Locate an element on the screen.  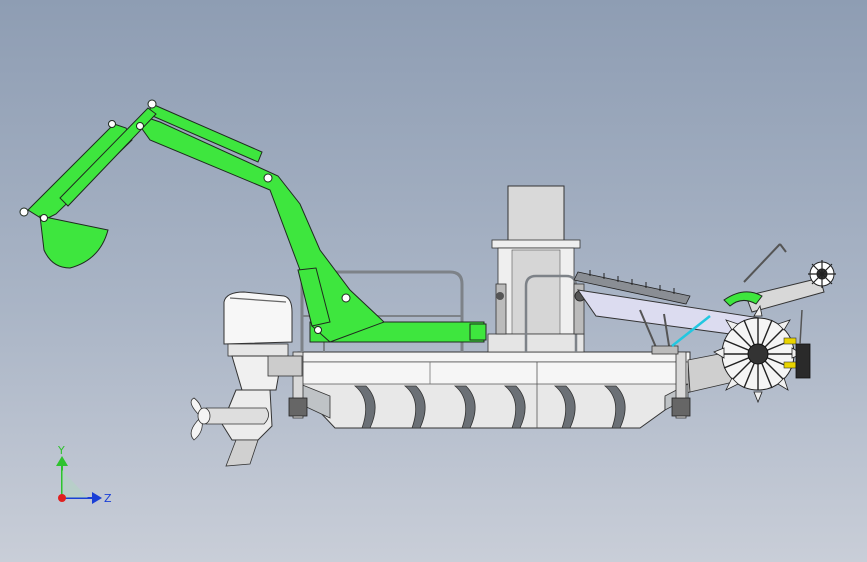
outboard-motor is located at coordinates (246, 379).